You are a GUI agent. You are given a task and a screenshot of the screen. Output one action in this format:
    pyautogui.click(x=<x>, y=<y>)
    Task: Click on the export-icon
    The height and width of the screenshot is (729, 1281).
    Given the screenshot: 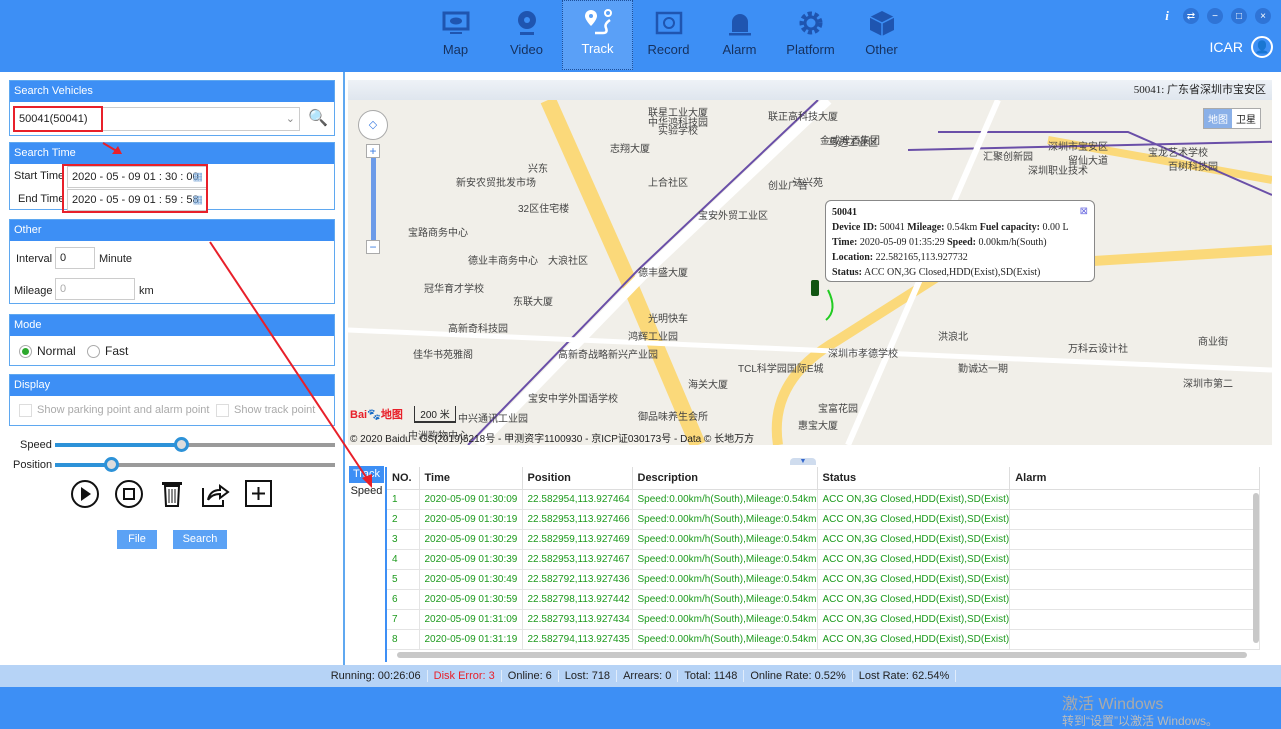 What is the action you would take?
    pyautogui.click(x=216, y=495)
    